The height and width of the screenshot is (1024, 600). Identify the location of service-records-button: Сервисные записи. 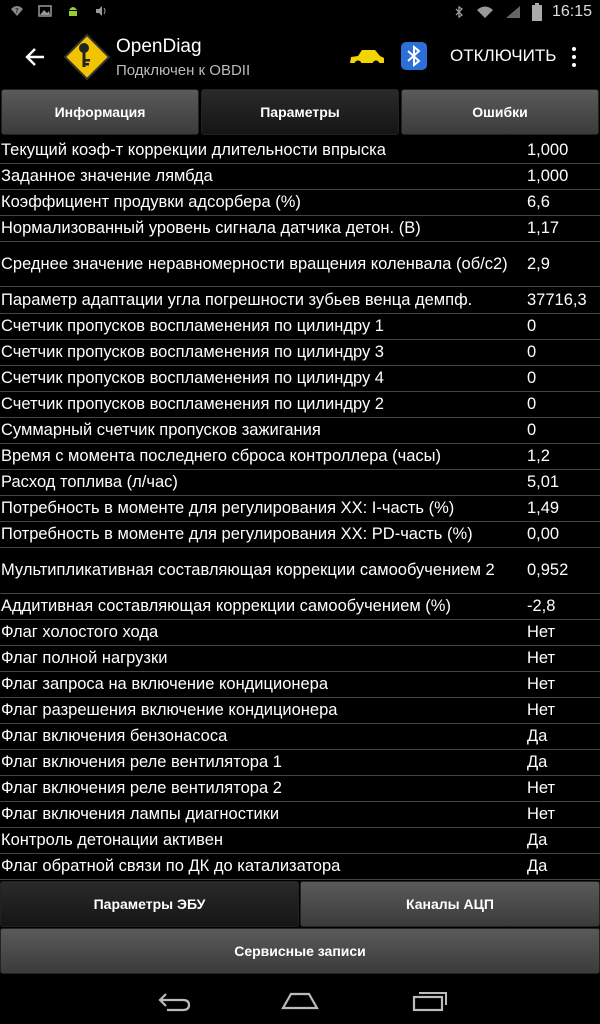
(300, 951).